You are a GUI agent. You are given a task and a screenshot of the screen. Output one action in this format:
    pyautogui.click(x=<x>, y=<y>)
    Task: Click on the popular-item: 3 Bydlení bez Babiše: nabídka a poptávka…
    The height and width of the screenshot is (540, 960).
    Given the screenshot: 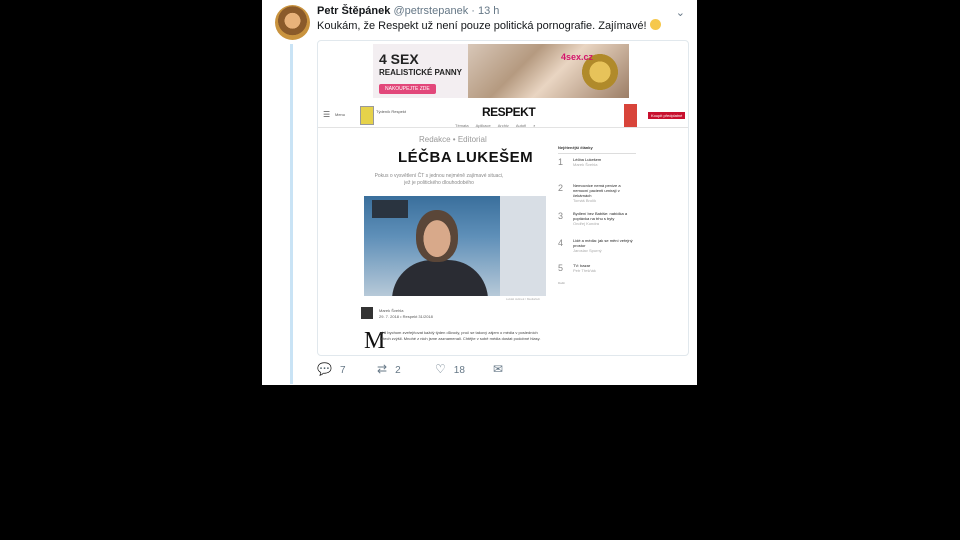 What is the action you would take?
    pyautogui.click(x=597, y=224)
    